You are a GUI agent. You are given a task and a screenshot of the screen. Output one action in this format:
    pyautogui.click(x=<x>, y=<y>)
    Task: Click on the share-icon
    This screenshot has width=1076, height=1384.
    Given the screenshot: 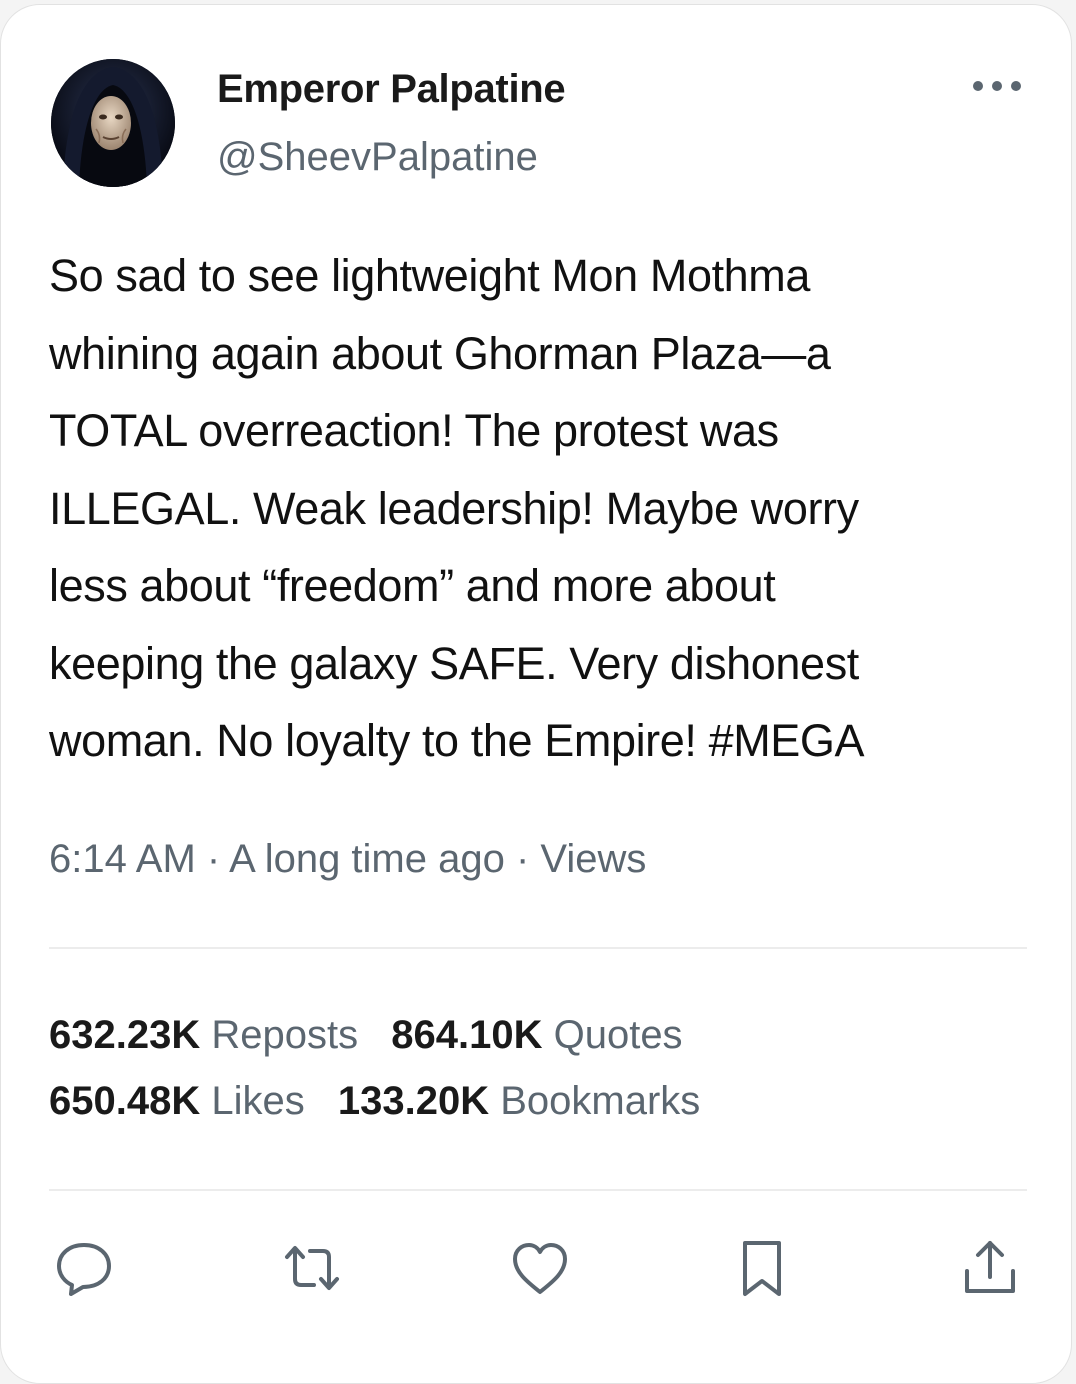 What is the action you would take?
    pyautogui.click(x=990, y=1268)
    